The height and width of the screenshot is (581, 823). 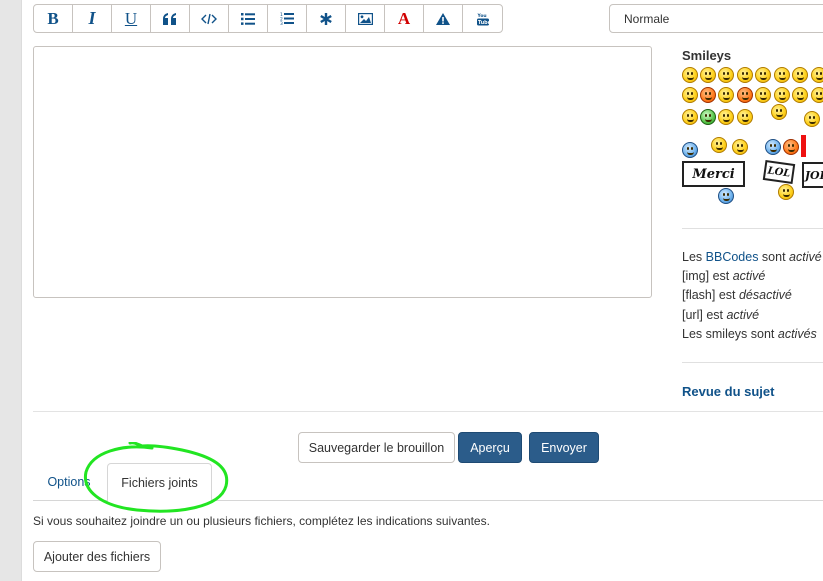 I want to click on merci-sign: Merci, so click(x=713, y=174).